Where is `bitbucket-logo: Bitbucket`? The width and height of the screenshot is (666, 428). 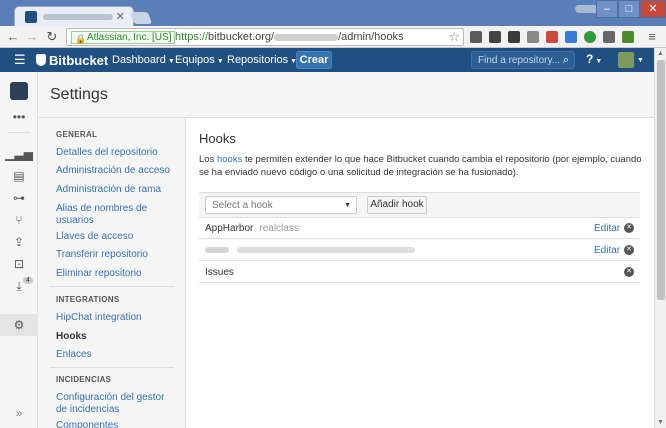
bitbucket-logo: Bitbucket is located at coordinates (72, 60).